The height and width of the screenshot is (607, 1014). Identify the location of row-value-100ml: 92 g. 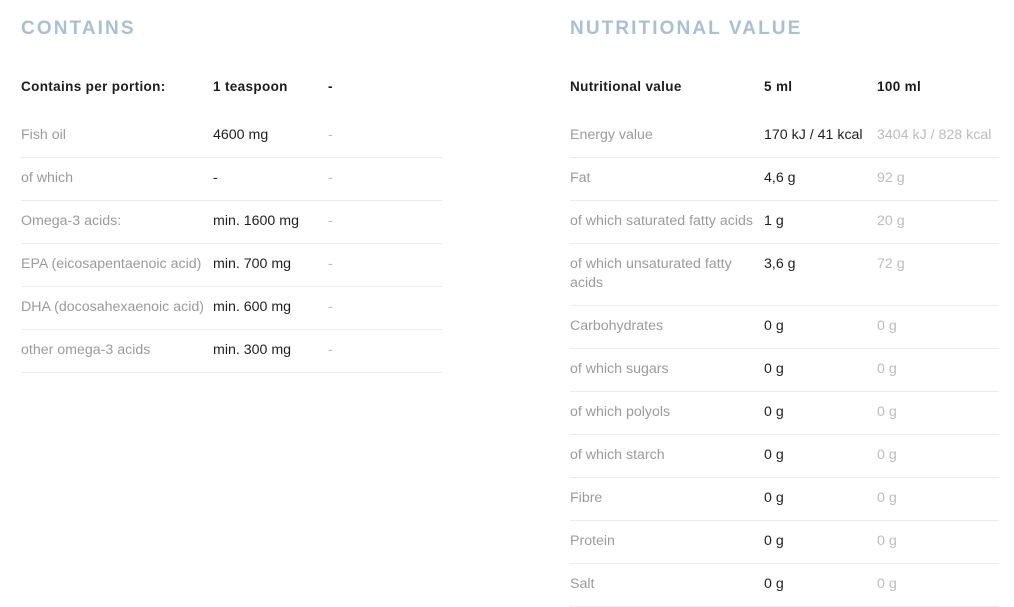
(891, 178).